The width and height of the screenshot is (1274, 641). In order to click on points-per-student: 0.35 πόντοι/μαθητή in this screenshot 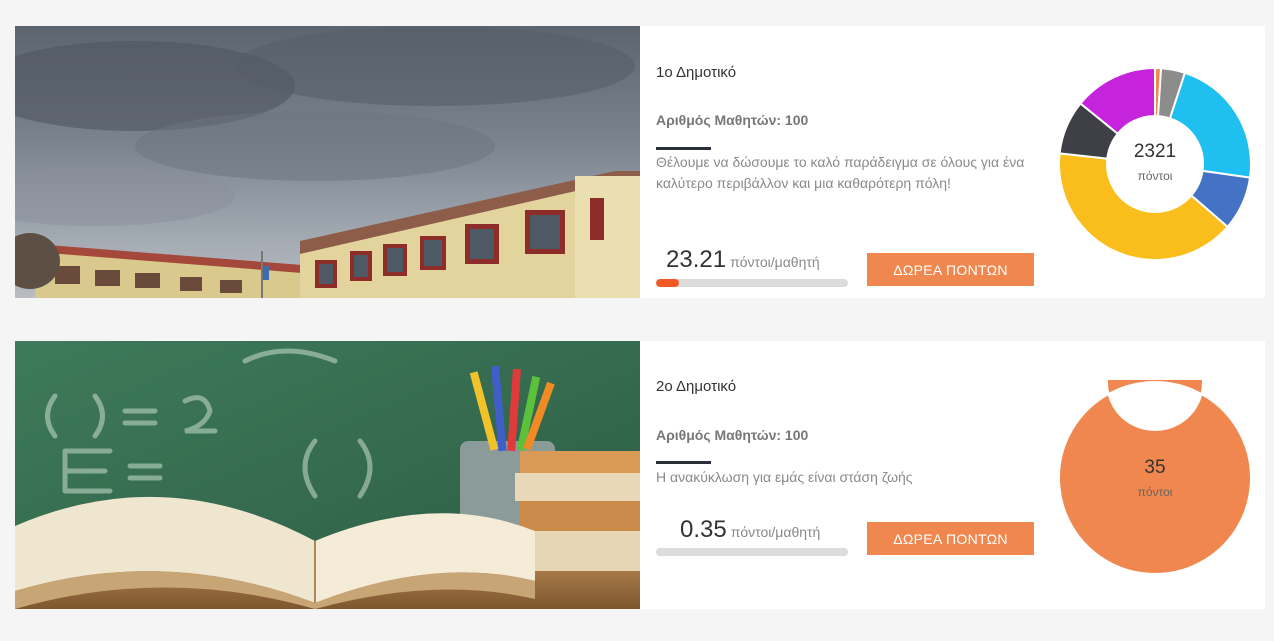, I will do `click(750, 530)`.